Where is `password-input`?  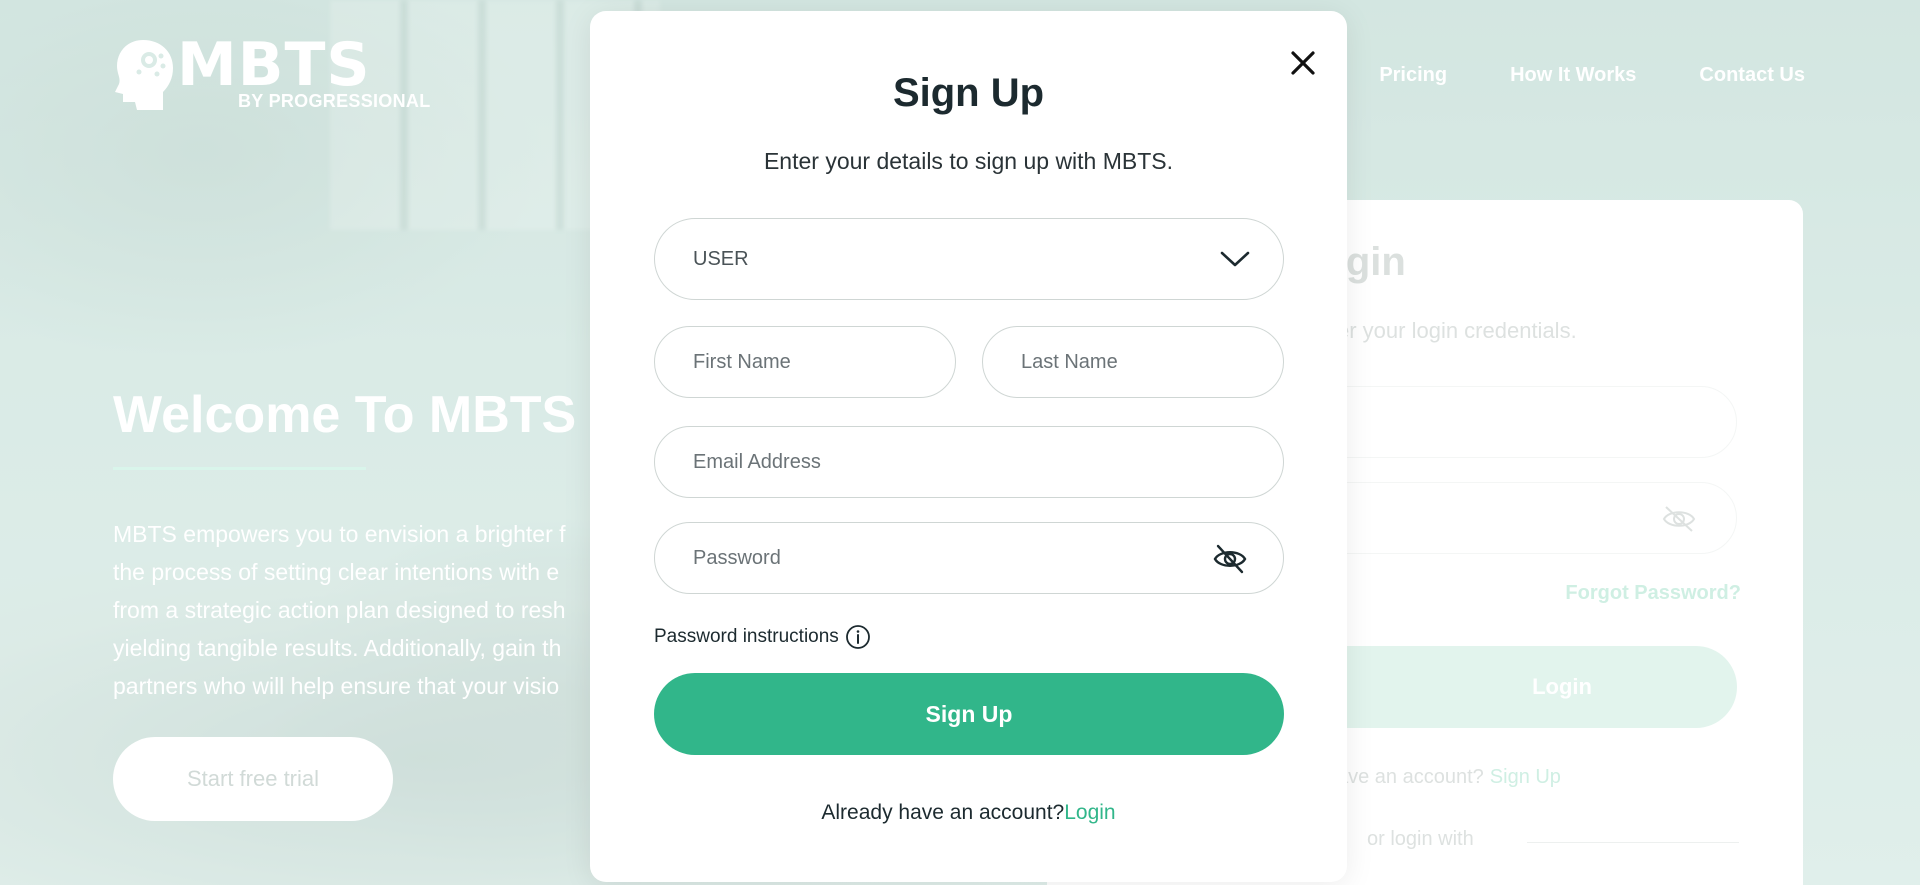 password-input is located at coordinates (929, 558).